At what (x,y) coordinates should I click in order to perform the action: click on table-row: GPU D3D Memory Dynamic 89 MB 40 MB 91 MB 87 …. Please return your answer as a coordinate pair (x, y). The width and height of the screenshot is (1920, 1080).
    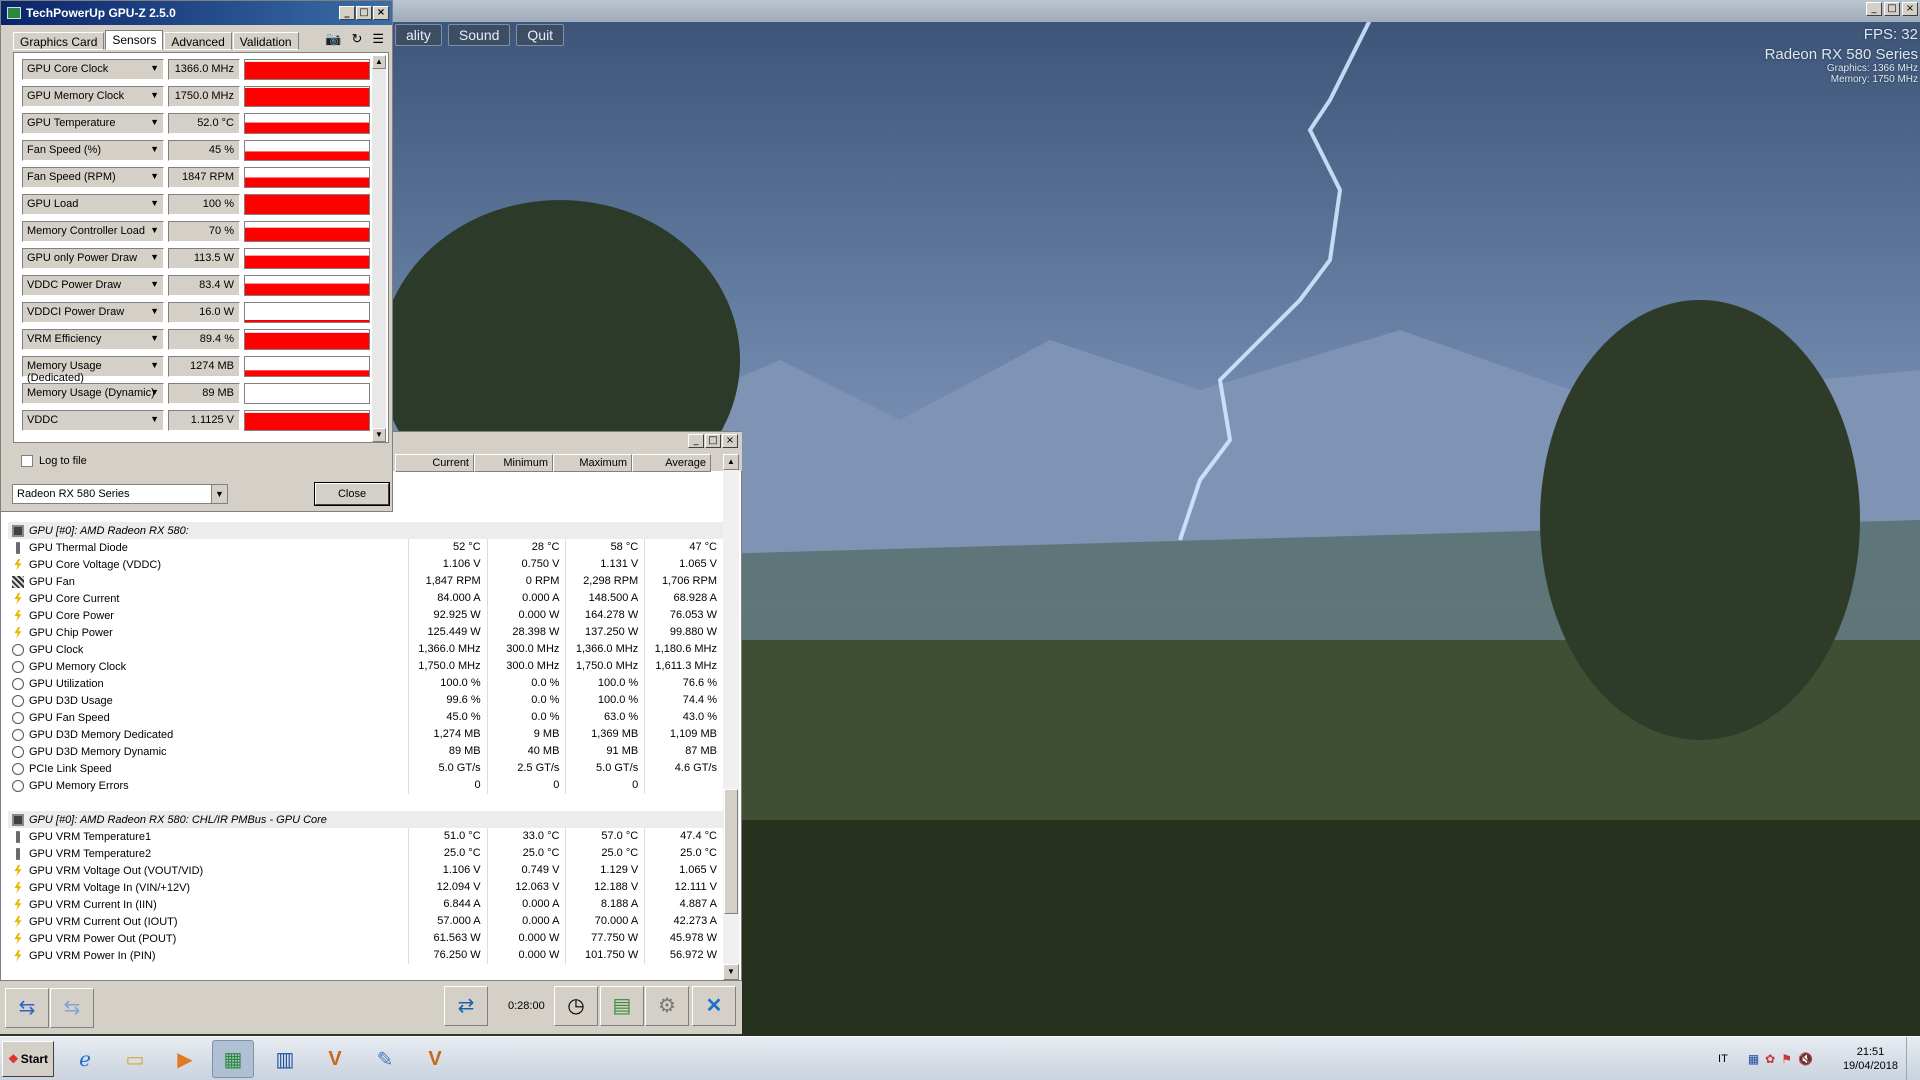
    Looking at the image, I should click on (365, 751).